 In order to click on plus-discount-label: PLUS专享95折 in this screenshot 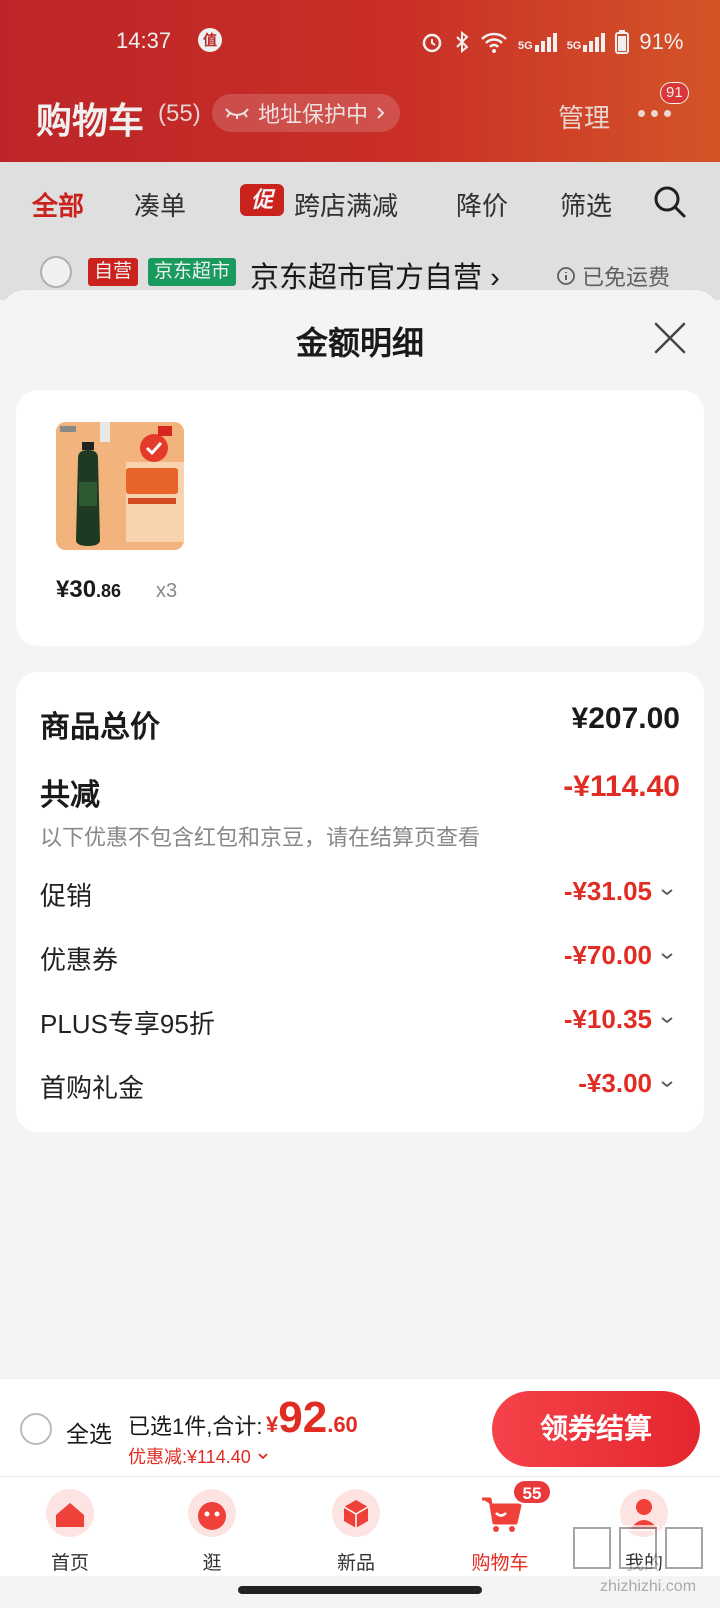, I will do `click(127, 1024)`.